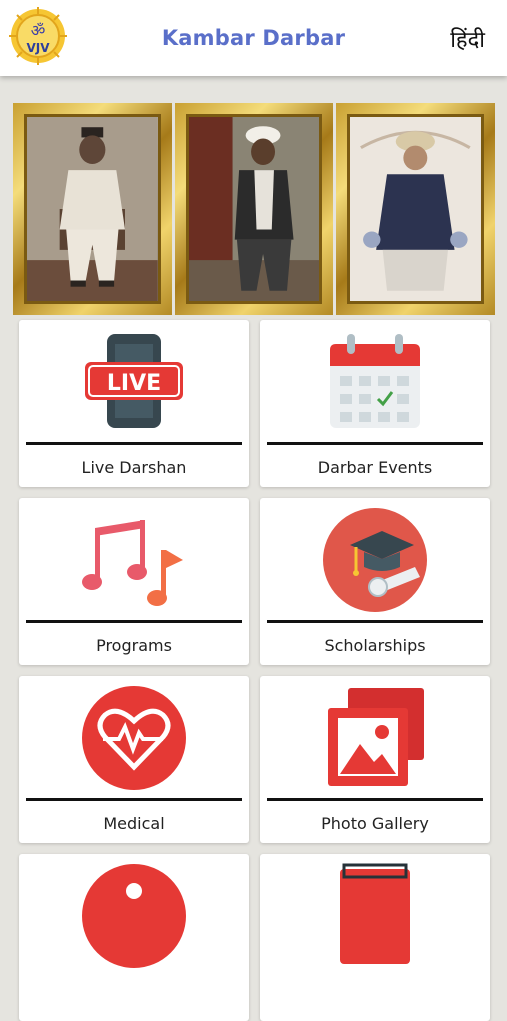 The width and height of the screenshot is (507, 1021). I want to click on scholarships-tile: Scholarships, so click(375, 581).